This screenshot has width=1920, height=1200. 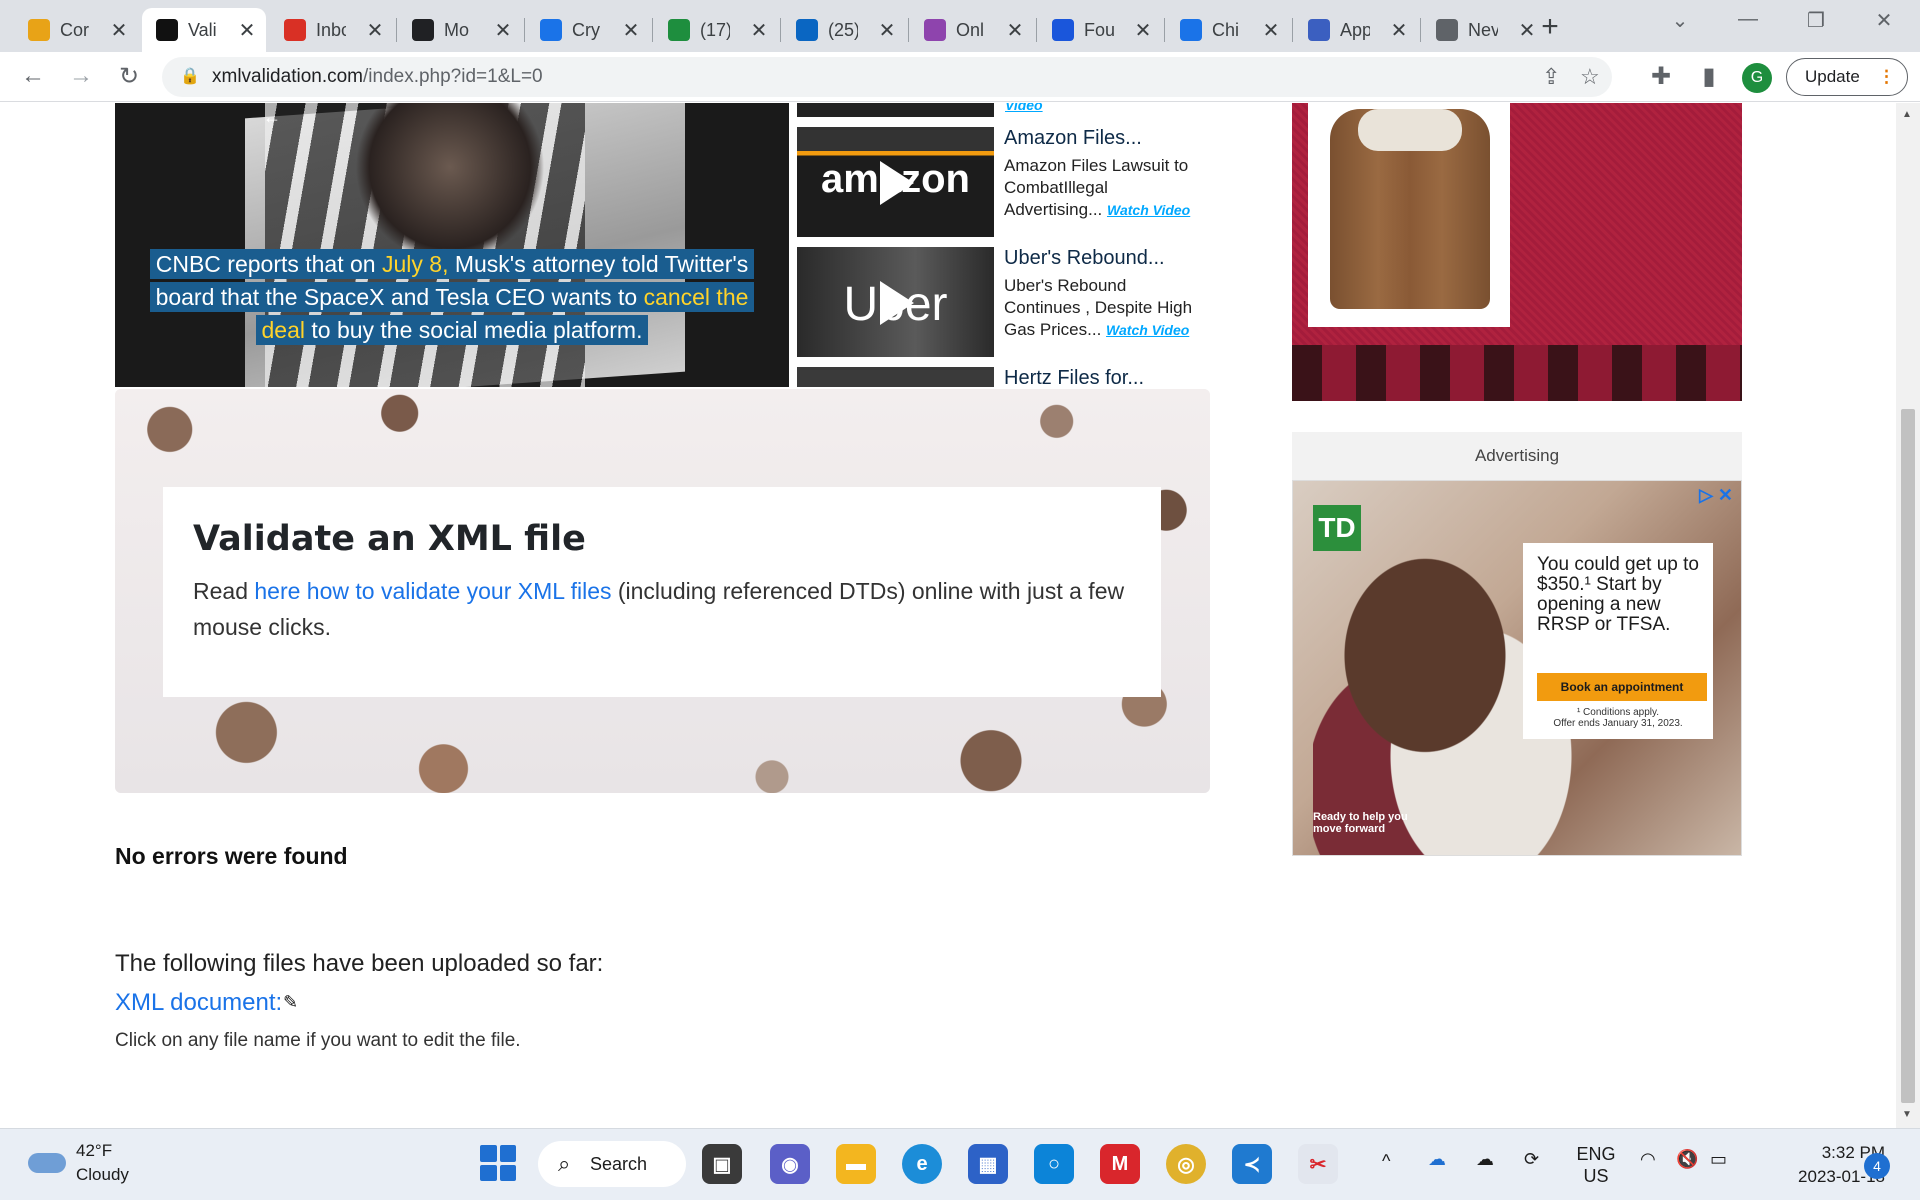 What do you see at coordinates (1908, 756) in the screenshot?
I see `scroll-thumb` at bounding box center [1908, 756].